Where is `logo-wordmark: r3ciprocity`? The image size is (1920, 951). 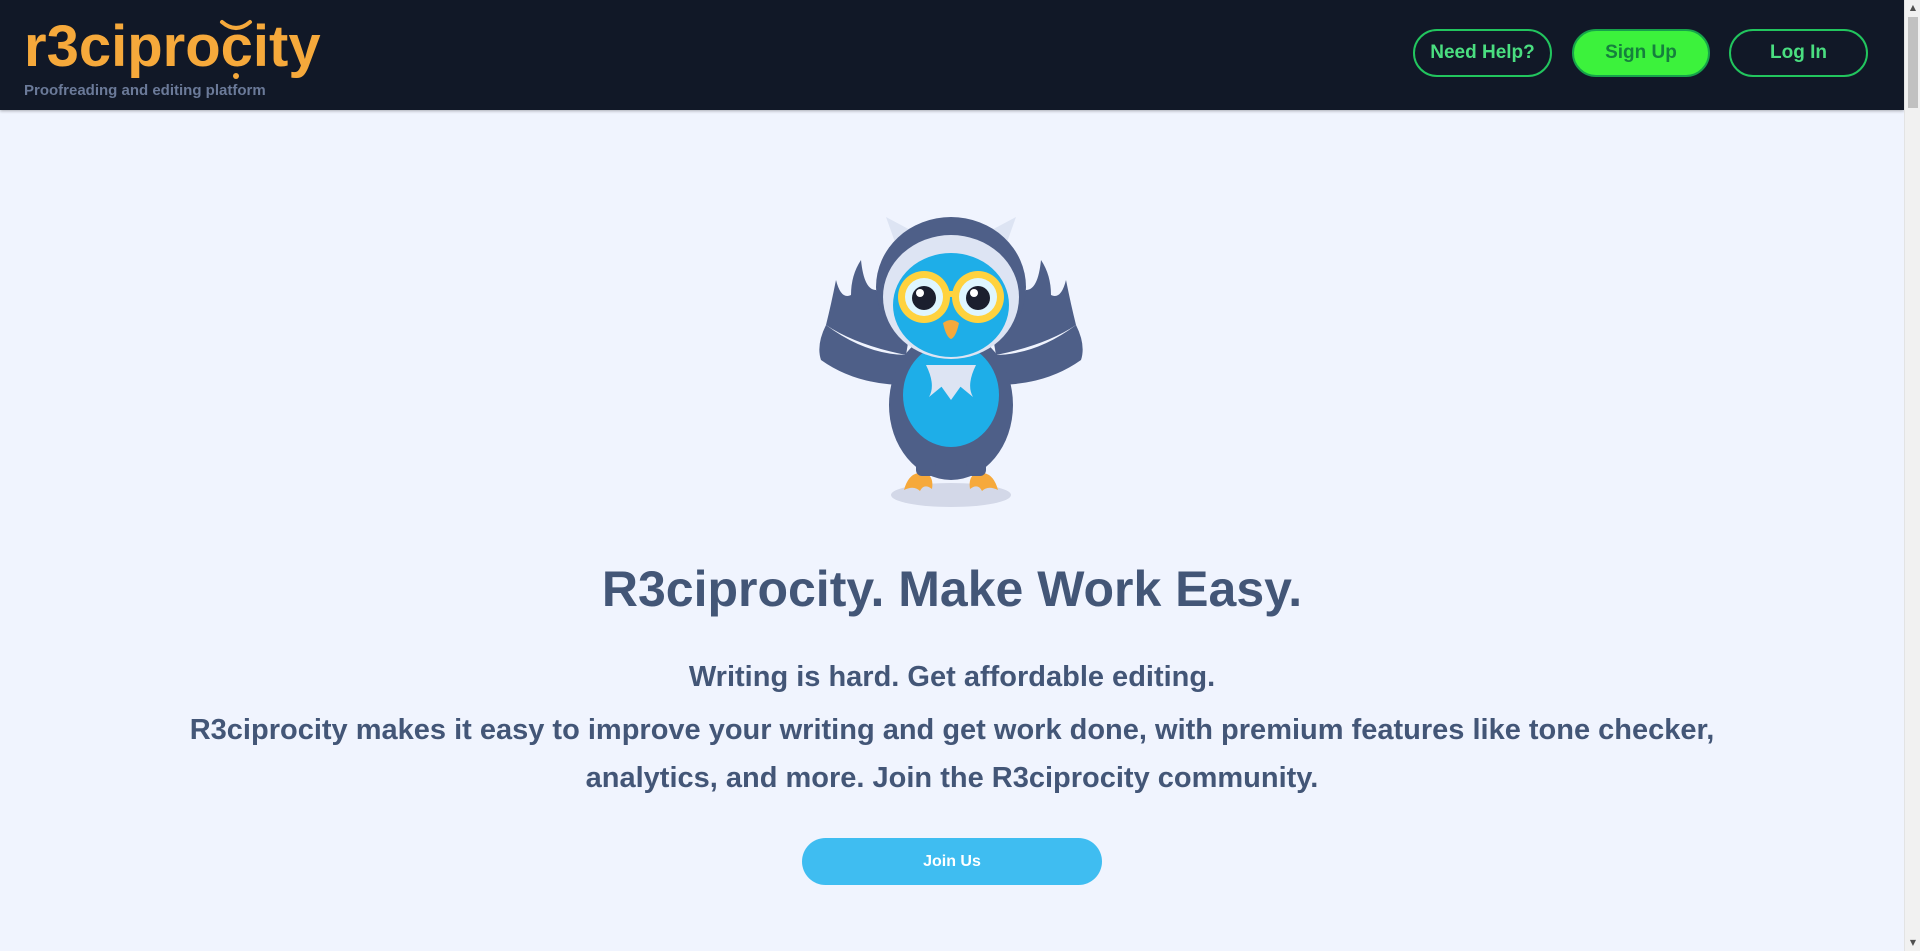
logo-wordmark: r3ciprocity is located at coordinates (172, 46).